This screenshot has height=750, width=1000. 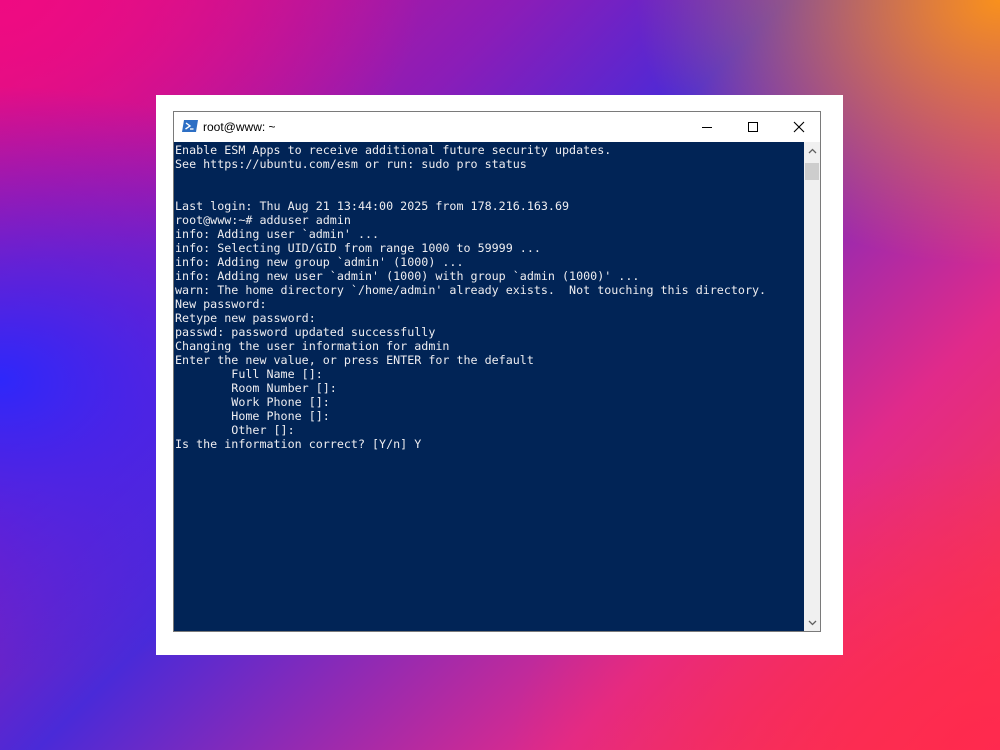 What do you see at coordinates (252, 402) in the screenshot?
I see `terminal-line: Work Phone []:` at bounding box center [252, 402].